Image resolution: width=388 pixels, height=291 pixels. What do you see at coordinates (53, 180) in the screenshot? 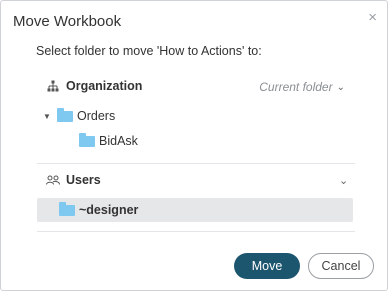
I see `users-icon` at bounding box center [53, 180].